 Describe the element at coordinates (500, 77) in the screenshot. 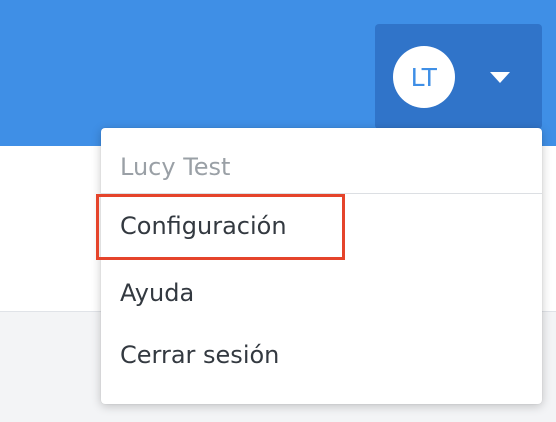

I see `caret-down-icon` at that location.